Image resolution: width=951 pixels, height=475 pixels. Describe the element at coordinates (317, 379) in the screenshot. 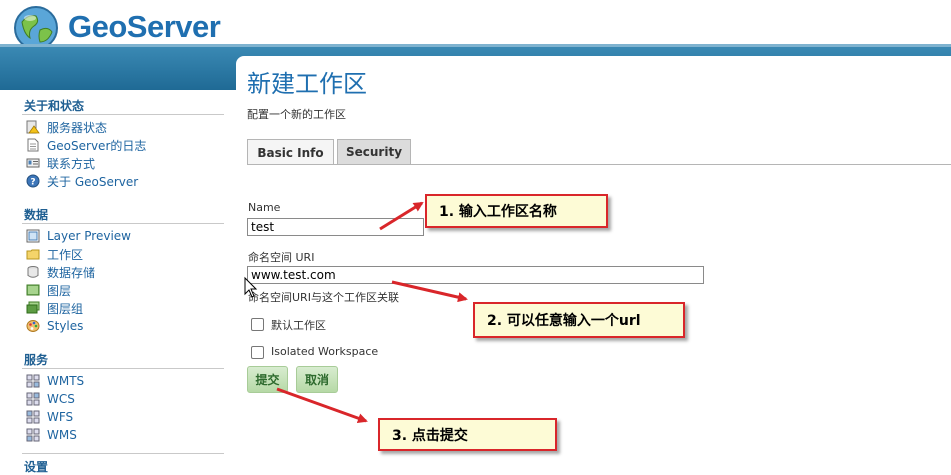

I see `cancel-button: 取消` at that location.